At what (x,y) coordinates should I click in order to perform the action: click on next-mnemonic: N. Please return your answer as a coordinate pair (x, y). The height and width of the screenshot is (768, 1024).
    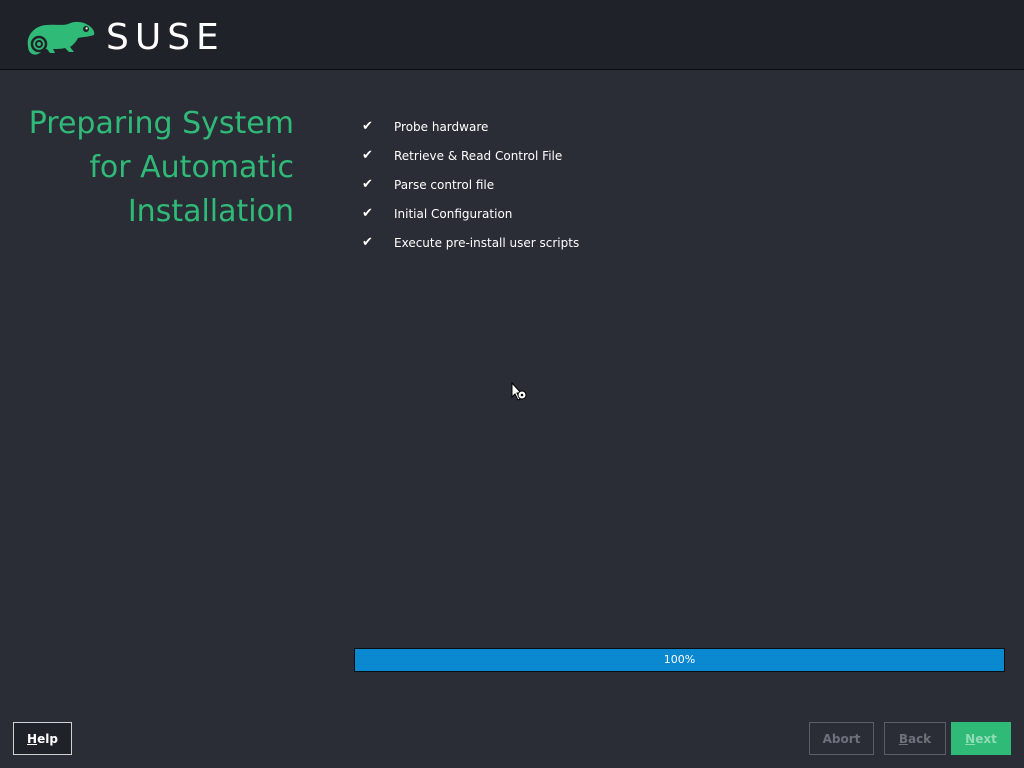
    Looking at the image, I should click on (970, 738).